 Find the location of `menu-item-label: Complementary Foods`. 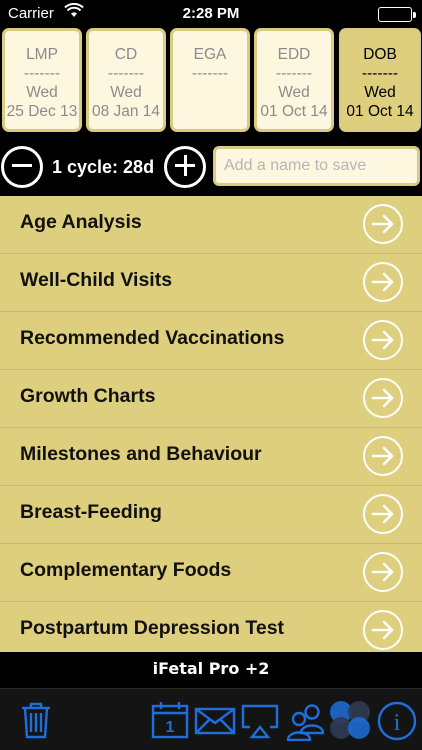

menu-item-label: Complementary Foods is located at coordinates (126, 570).